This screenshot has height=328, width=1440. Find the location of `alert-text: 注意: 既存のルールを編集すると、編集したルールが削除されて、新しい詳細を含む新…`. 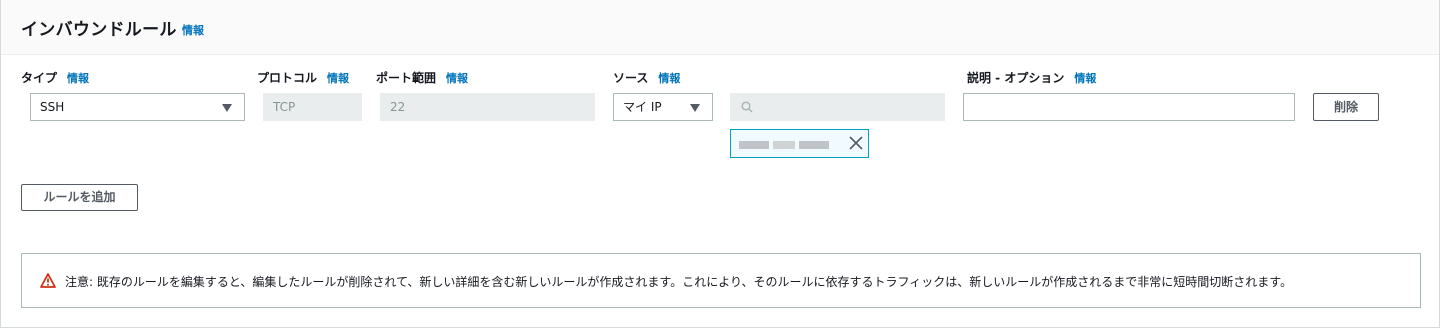

alert-text: 注意: 既存のルールを編集すると、編集したルールが削除されて、新しい詳細を含む新… is located at coordinates (679, 282).